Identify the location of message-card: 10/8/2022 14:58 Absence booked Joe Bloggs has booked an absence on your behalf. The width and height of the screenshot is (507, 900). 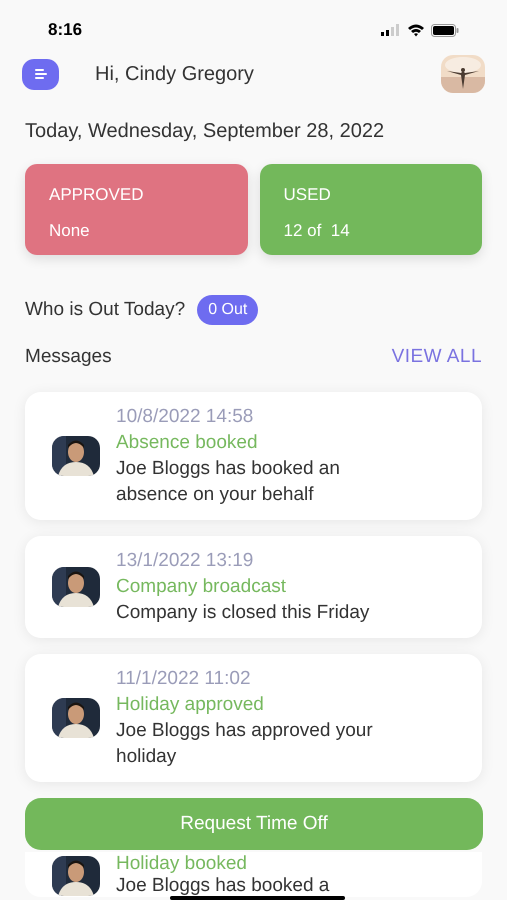
(253, 456).